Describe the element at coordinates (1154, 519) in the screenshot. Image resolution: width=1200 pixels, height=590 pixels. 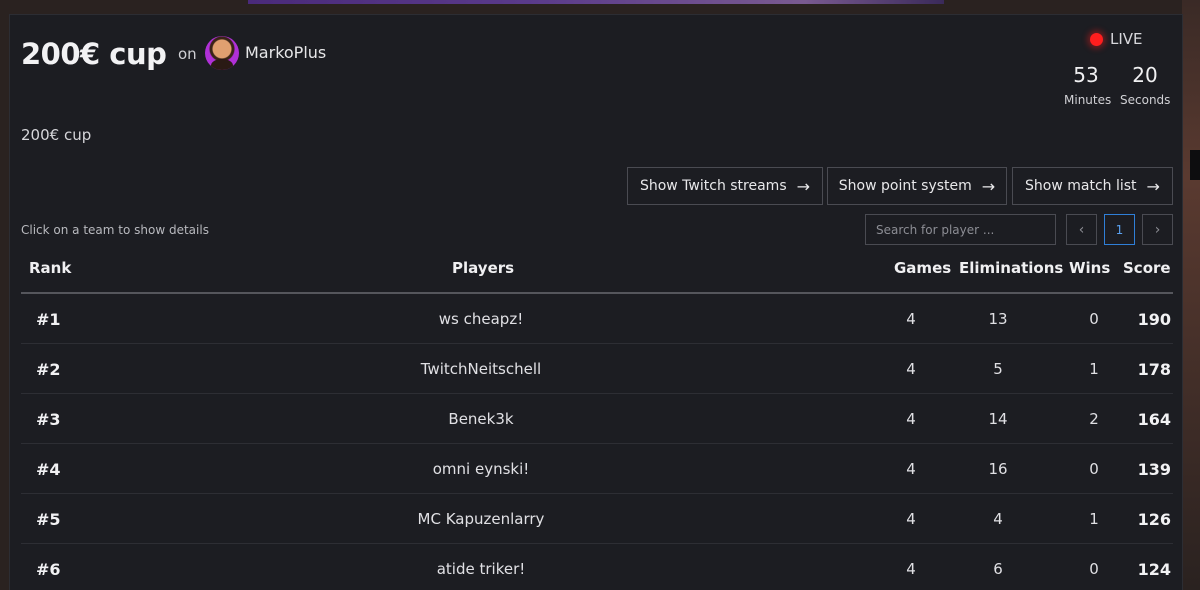
I see `score-cell: 126` at that location.